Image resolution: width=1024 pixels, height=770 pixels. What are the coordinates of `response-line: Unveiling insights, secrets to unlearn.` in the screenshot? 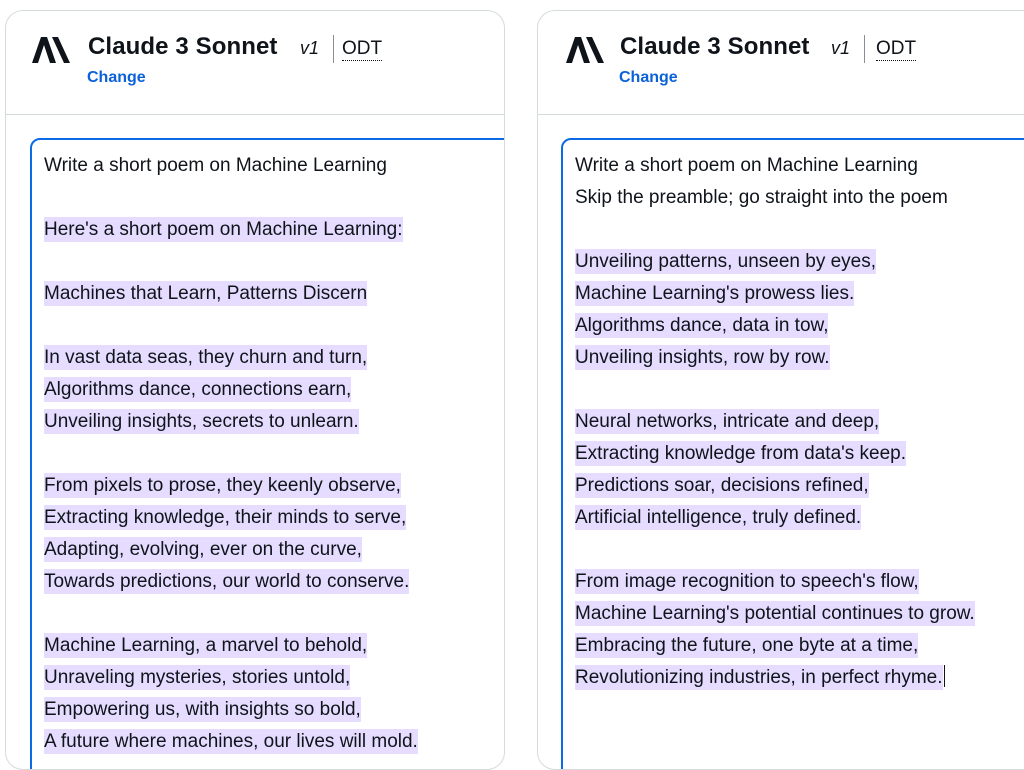 It's located at (201, 421).